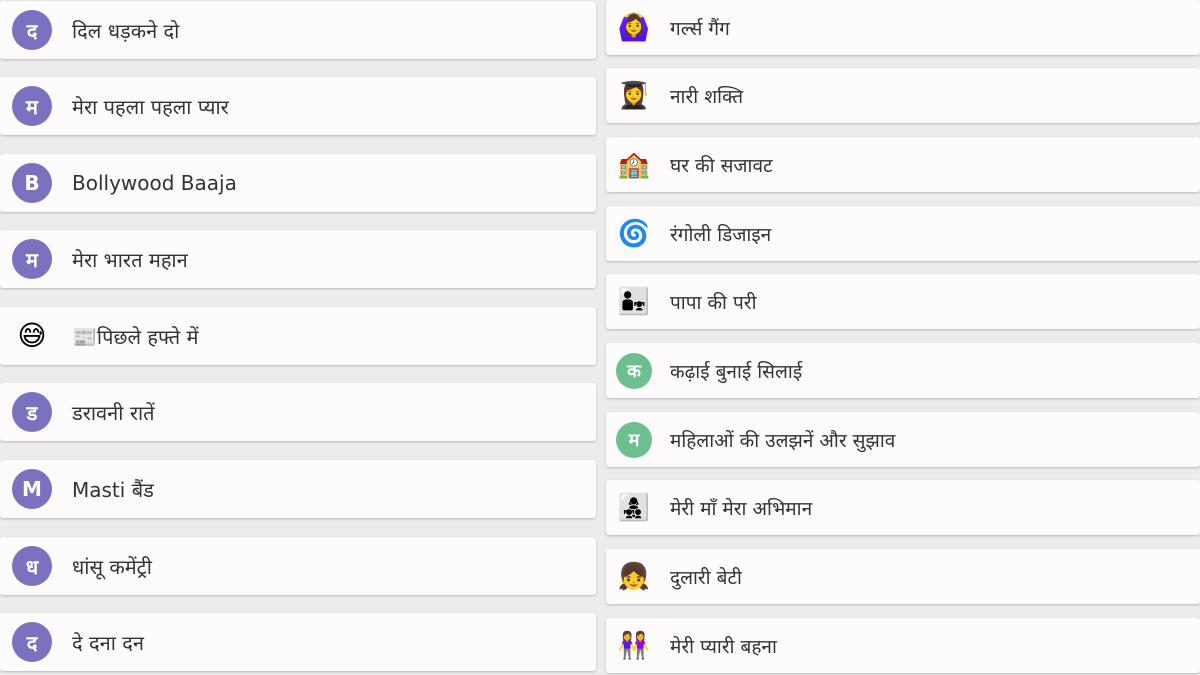 The width and height of the screenshot is (1200, 675). Describe the element at coordinates (903, 439) in the screenshot. I see `group-item-mahilaon-ki-uljhanein: म महिलाओं की उलझनें और सुझाव` at that location.